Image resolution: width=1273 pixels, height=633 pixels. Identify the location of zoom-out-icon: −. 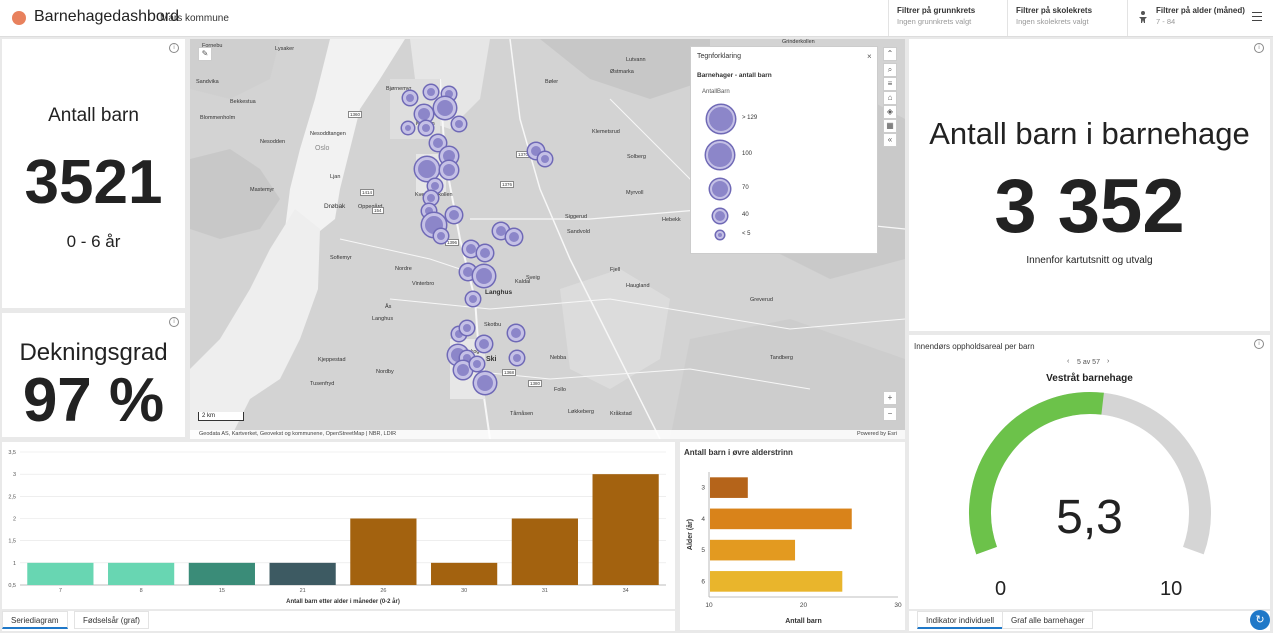
(890, 414).